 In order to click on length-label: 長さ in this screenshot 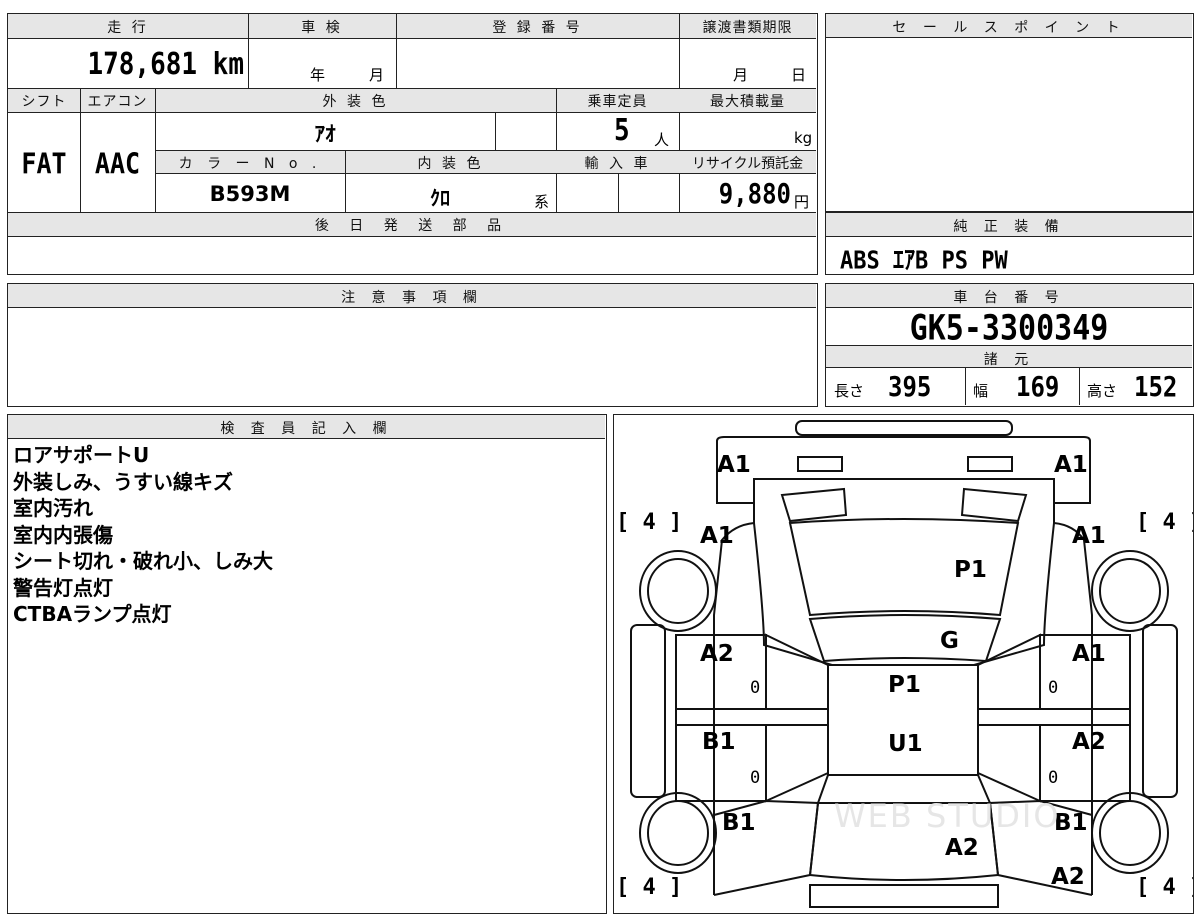, I will do `click(849, 391)`.